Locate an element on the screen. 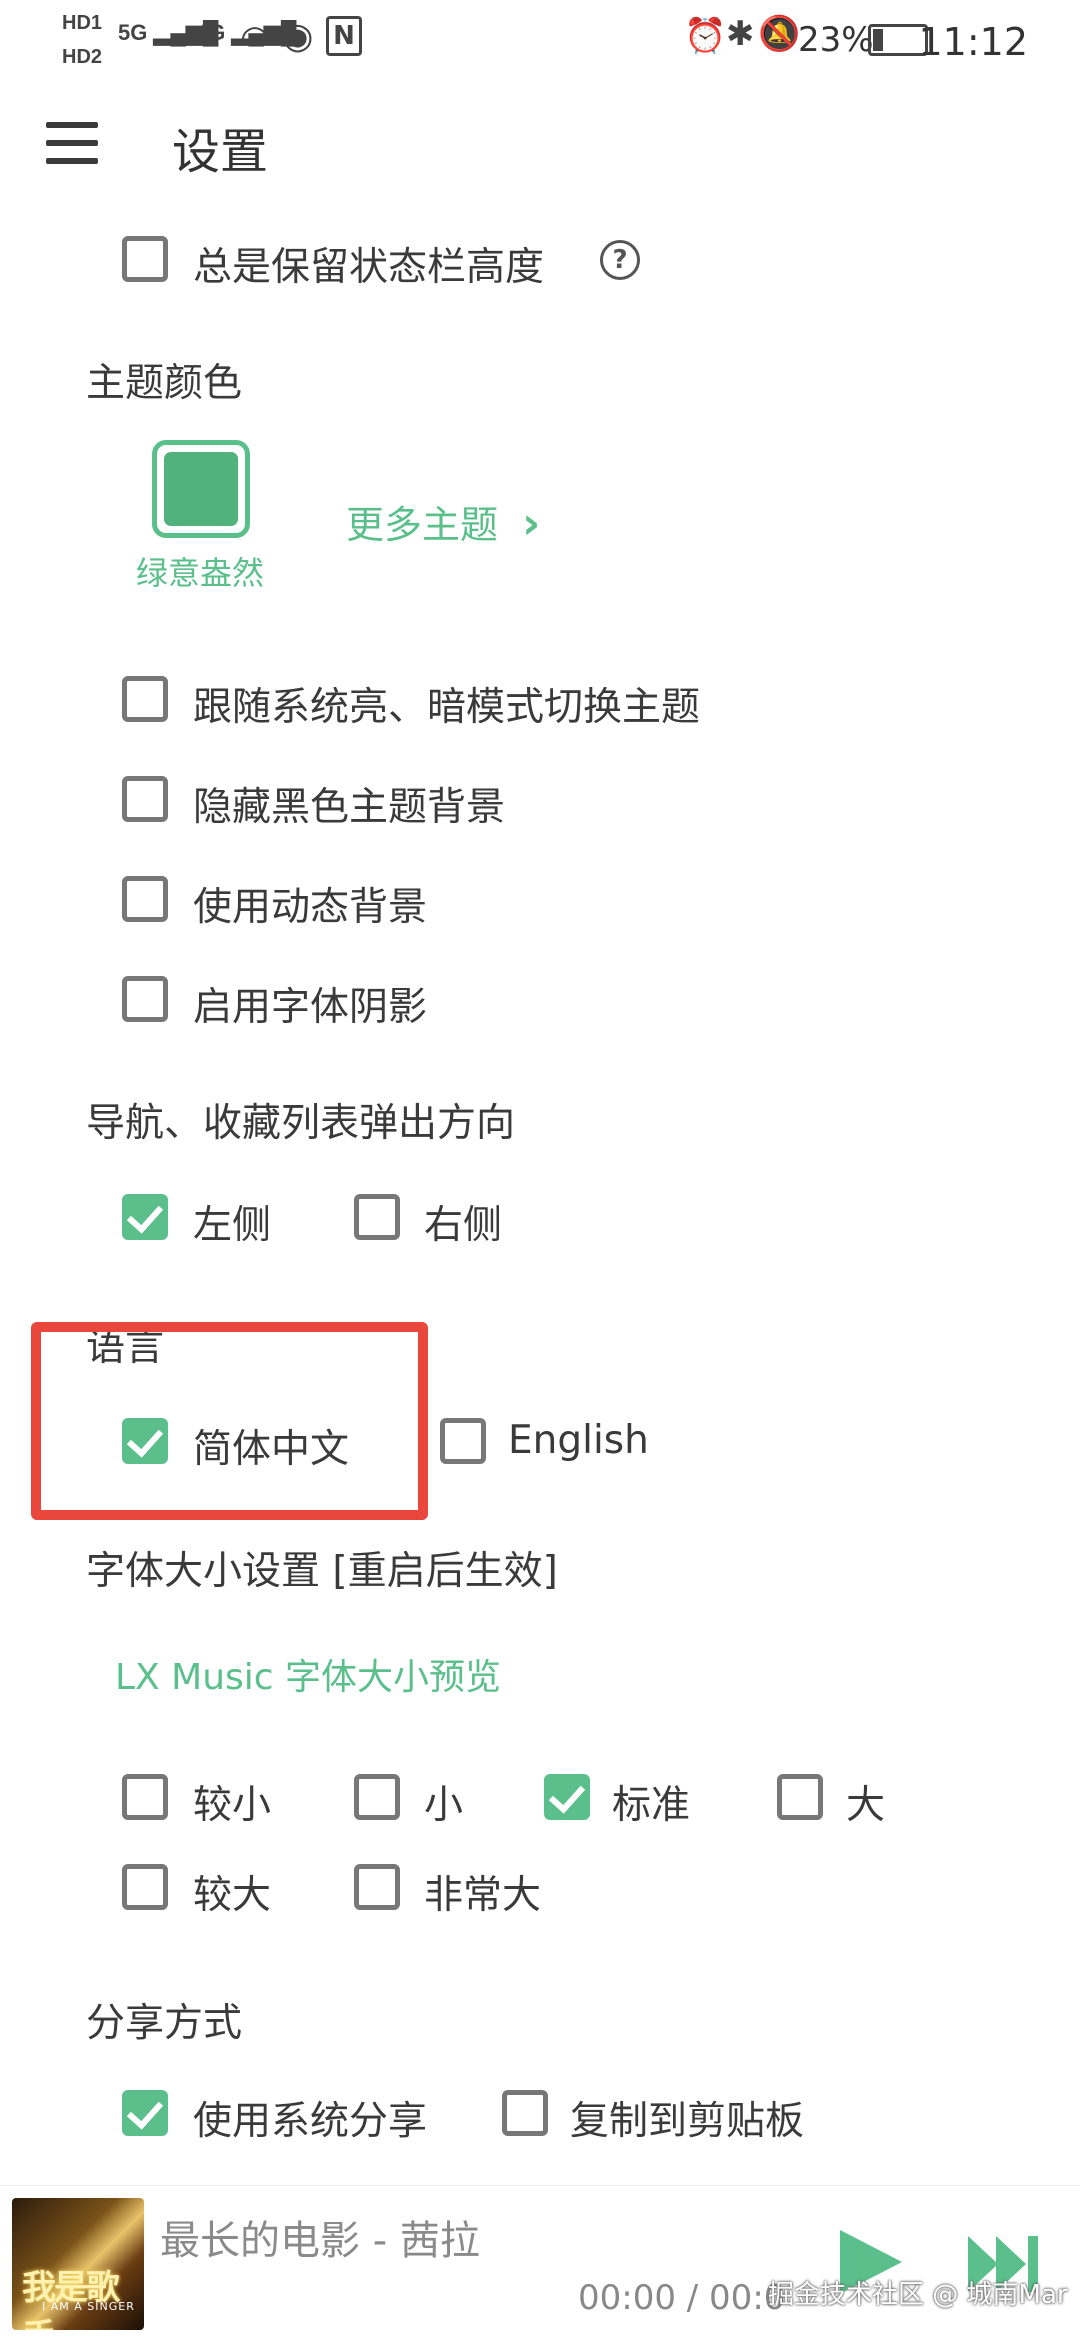 The image size is (1080, 2341). font-smaller-checkbox is located at coordinates (145, 1797).